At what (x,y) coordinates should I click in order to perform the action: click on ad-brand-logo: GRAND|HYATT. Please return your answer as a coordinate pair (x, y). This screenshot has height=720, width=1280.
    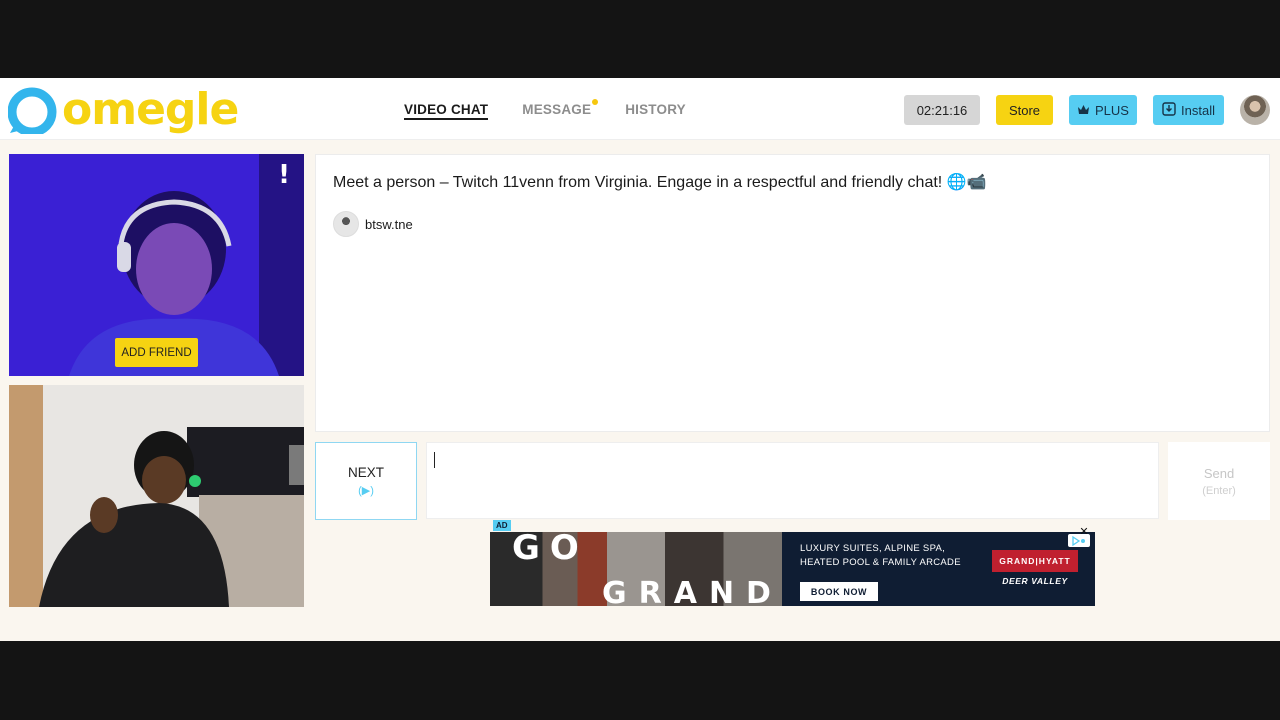
    Looking at the image, I should click on (1035, 561).